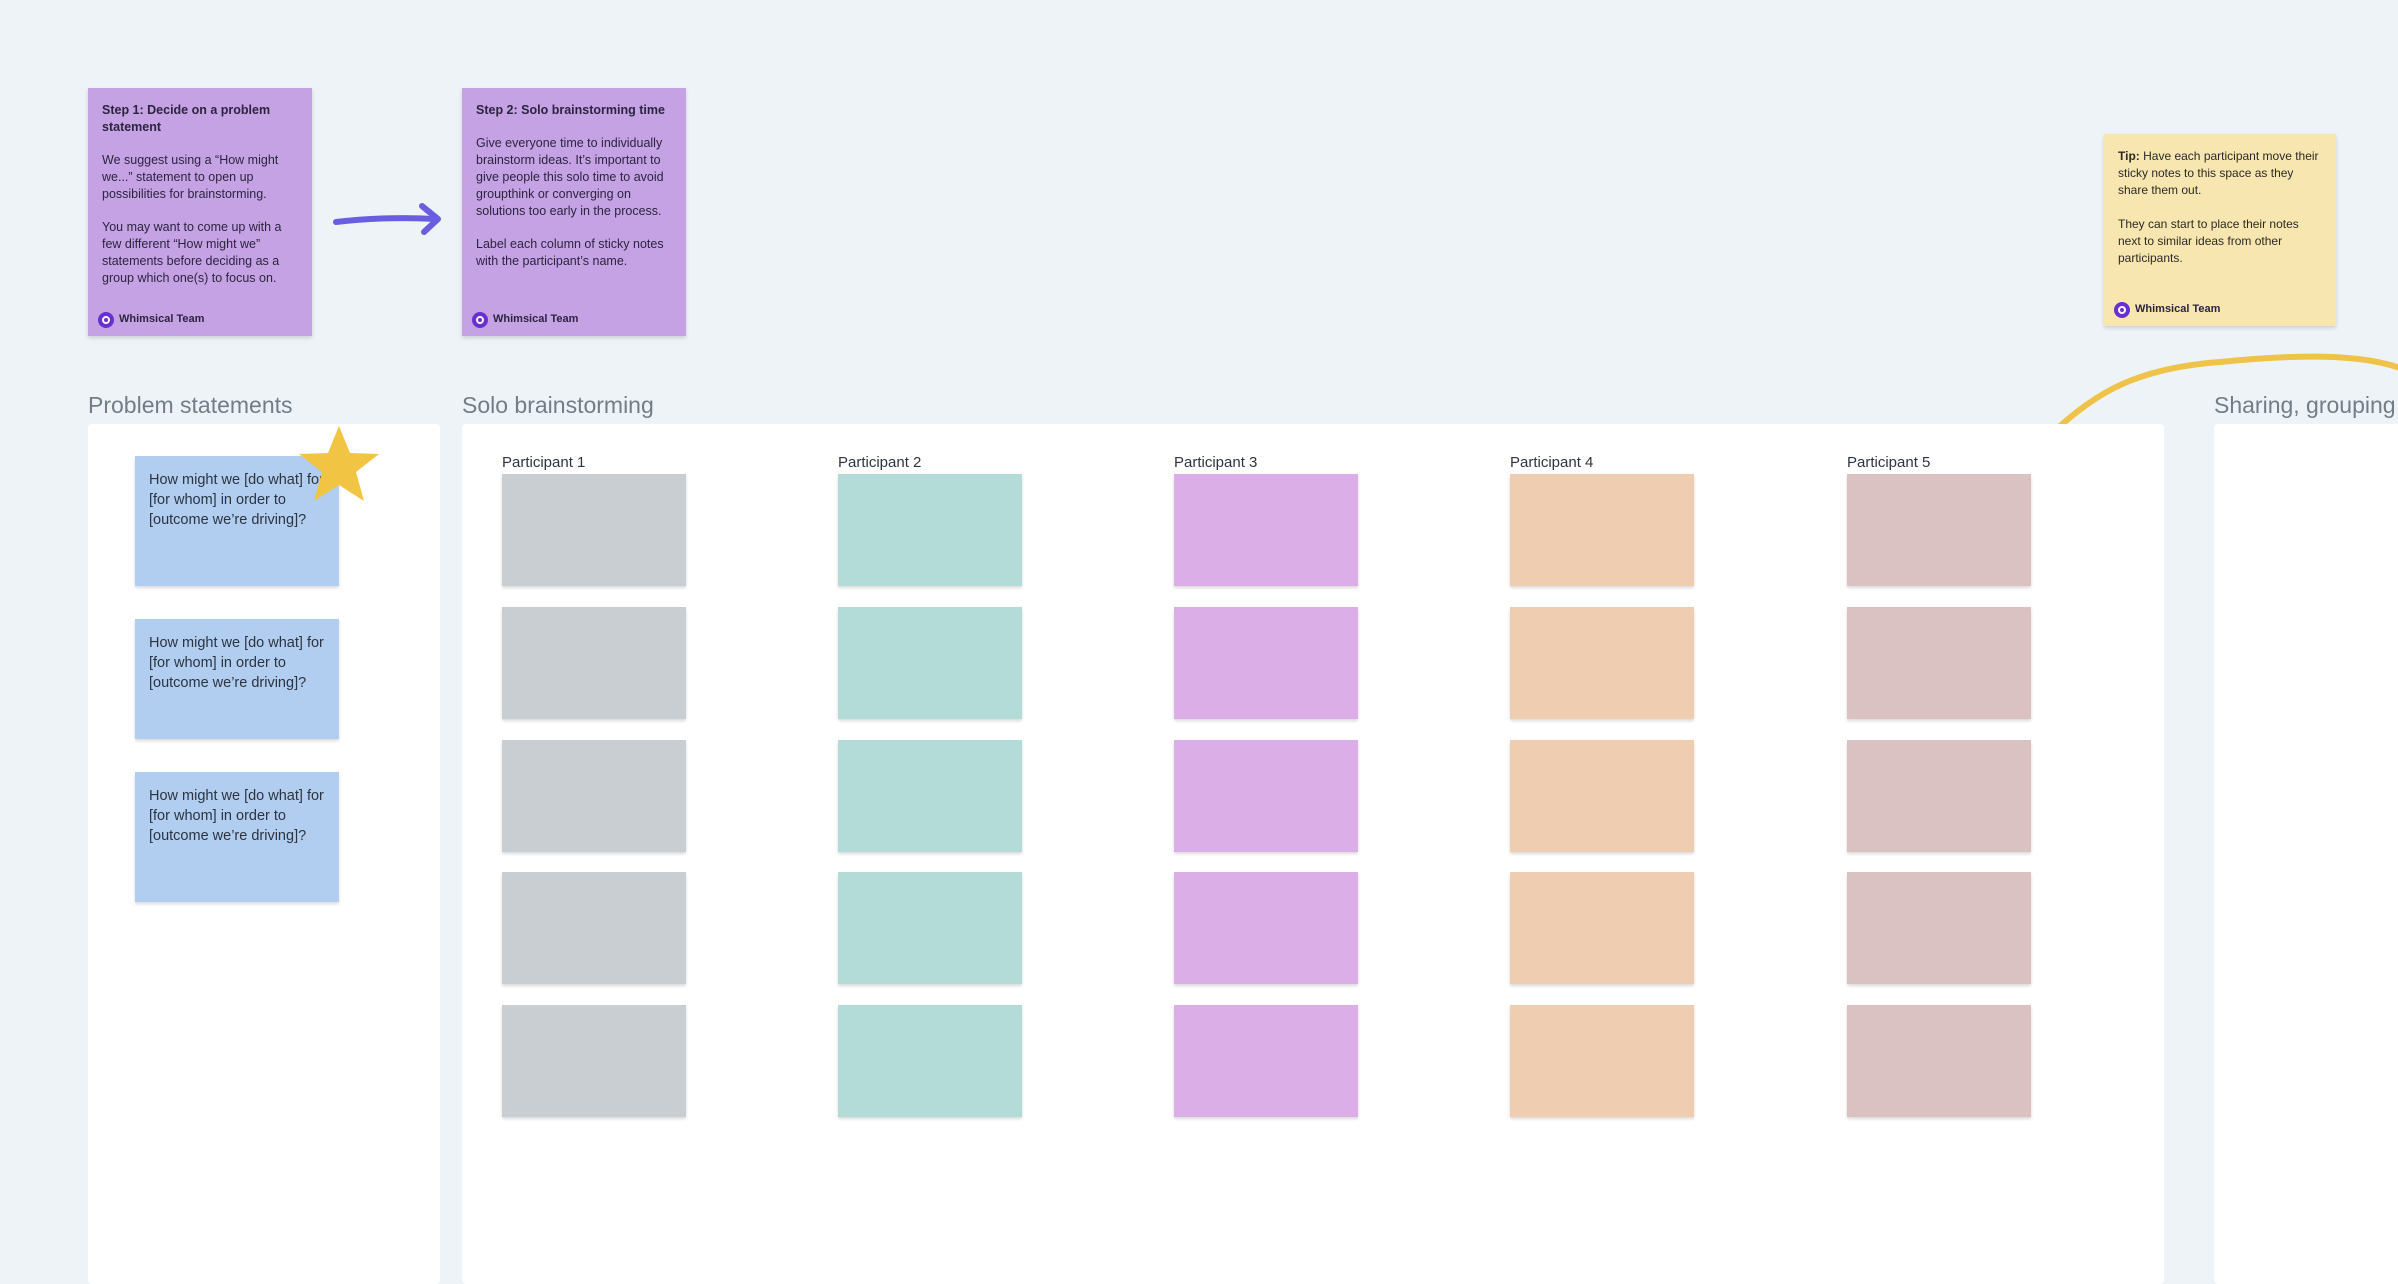 This screenshot has width=2398, height=1284. What do you see at coordinates (570, 110) in the screenshot?
I see `step2-title: Step 2: Solo brainstorming time` at bounding box center [570, 110].